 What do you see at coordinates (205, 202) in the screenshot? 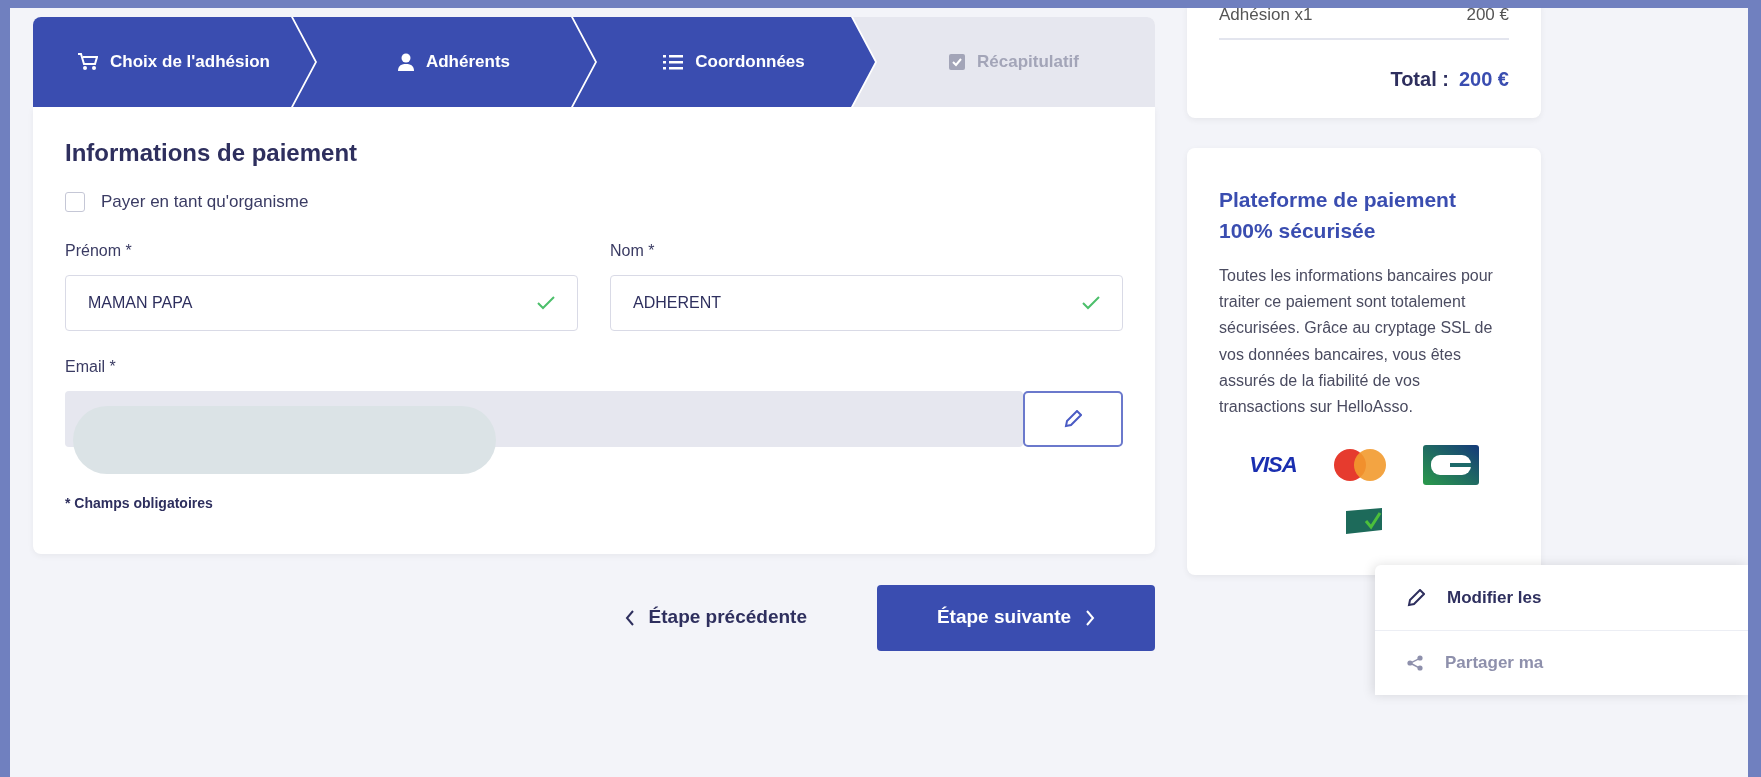
I see `checkbox-label: Payer en tant qu'organisme` at bounding box center [205, 202].